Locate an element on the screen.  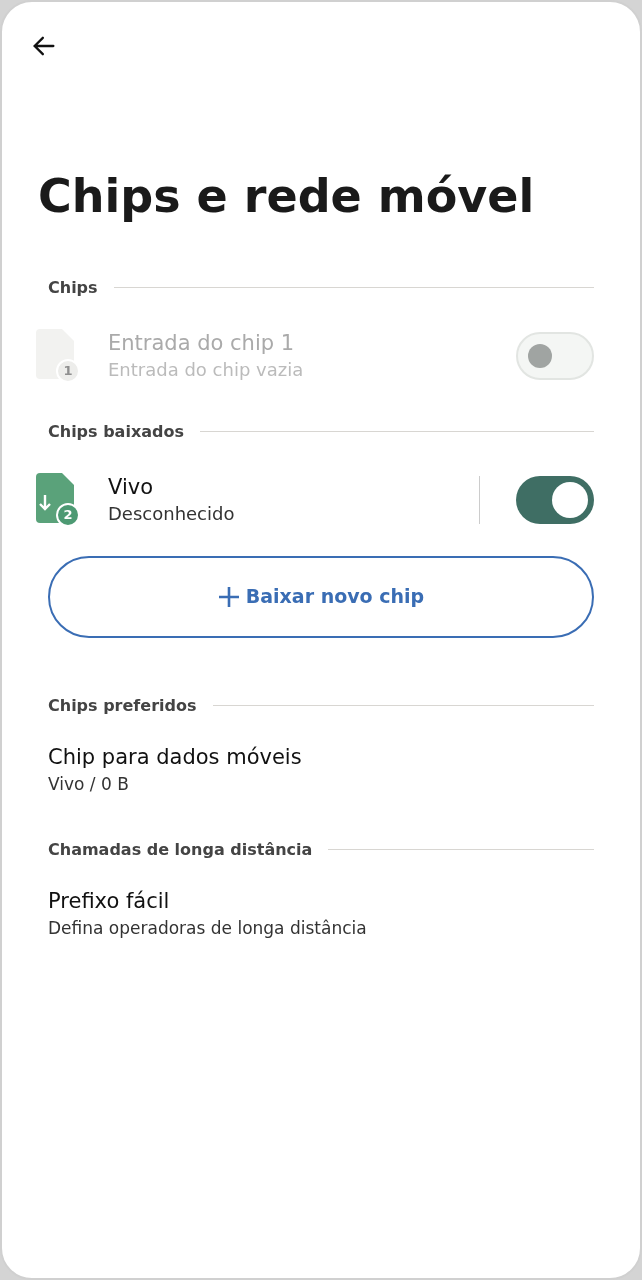
section-header: Chips baixados is located at coordinates (116, 431).